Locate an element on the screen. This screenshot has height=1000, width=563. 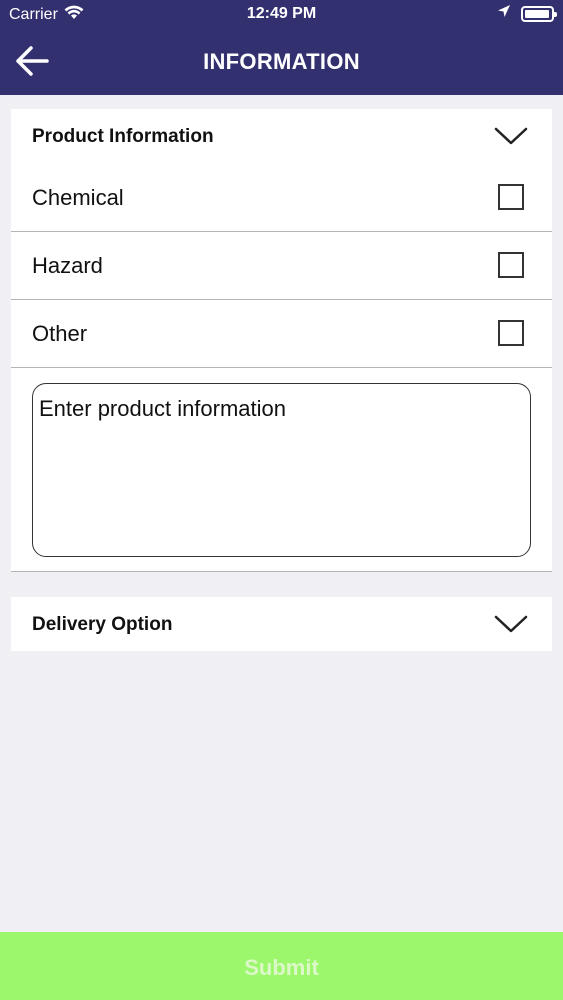
checkbox-chemical is located at coordinates (511, 197).